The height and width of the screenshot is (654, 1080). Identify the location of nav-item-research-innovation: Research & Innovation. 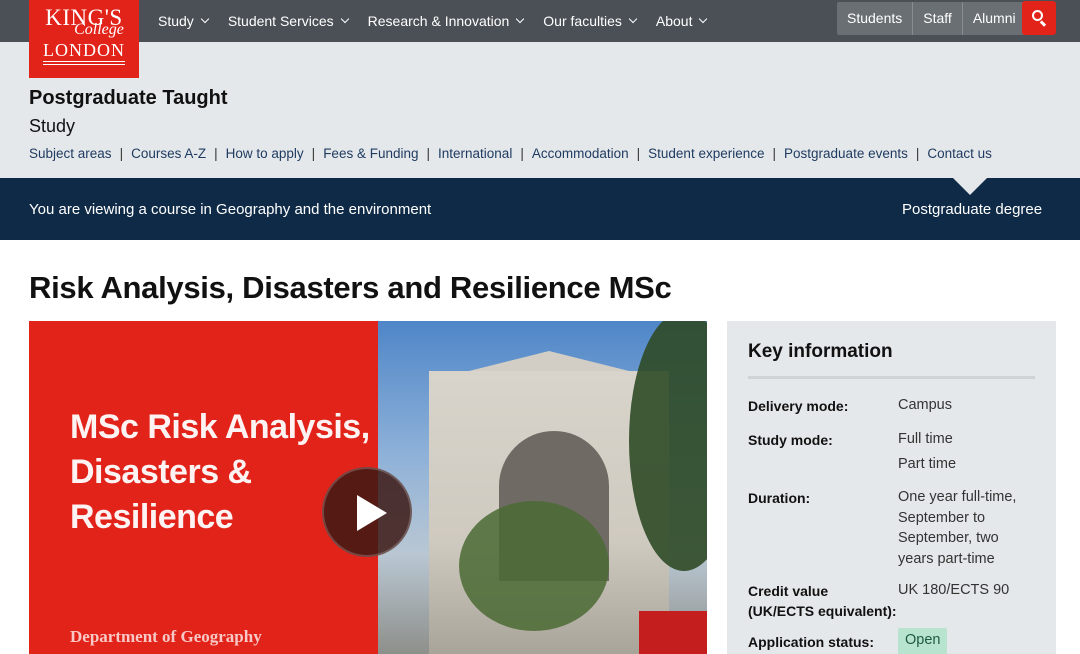
(446, 21).